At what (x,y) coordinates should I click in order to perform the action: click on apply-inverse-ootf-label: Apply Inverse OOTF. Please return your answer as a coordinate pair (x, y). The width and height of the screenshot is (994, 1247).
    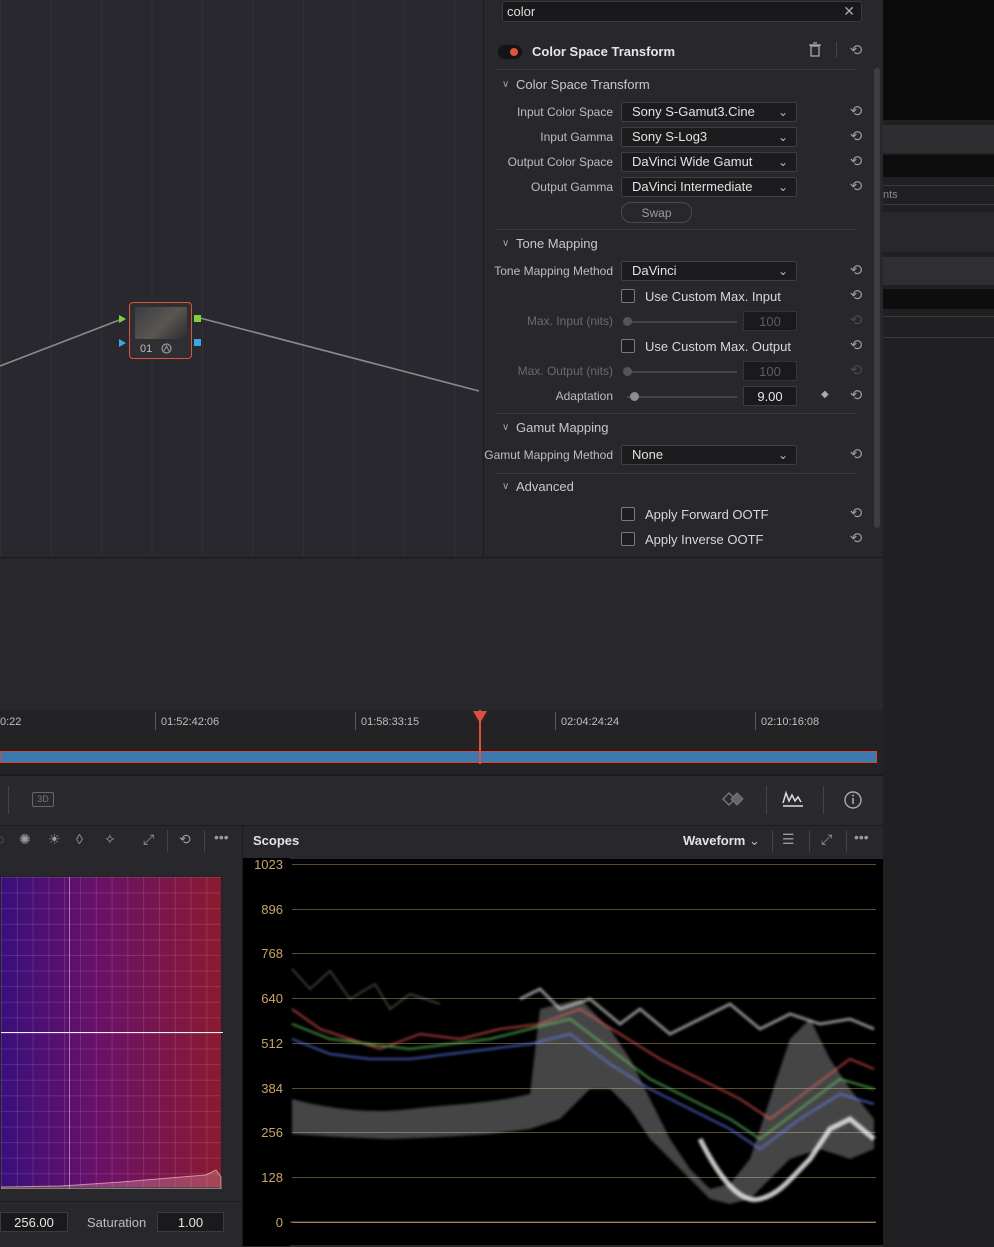
    Looking at the image, I should click on (704, 539).